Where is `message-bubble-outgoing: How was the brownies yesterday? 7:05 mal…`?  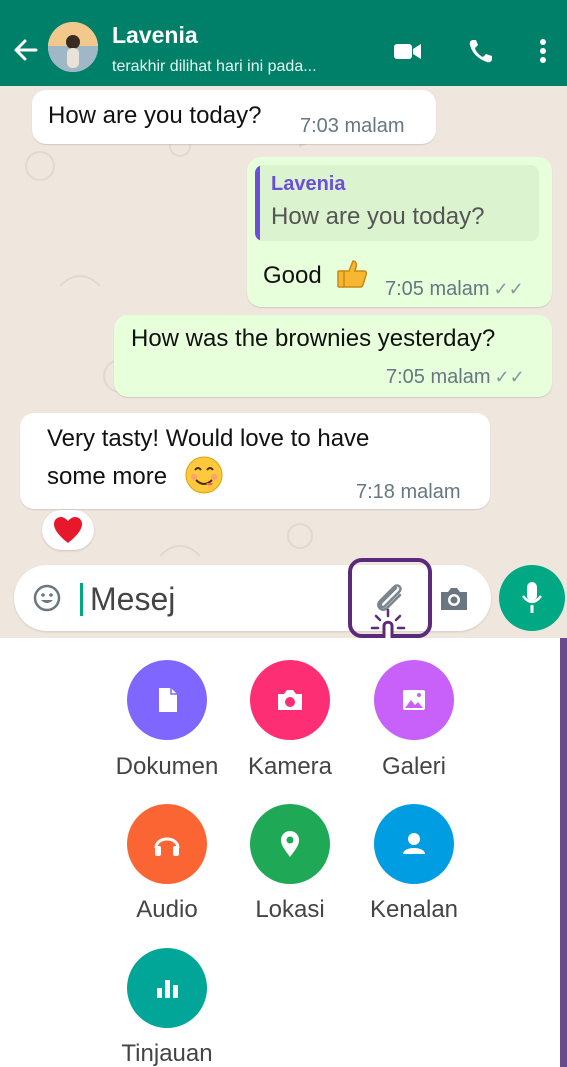 message-bubble-outgoing: How was the brownies yesterday? 7:05 mal… is located at coordinates (333, 356).